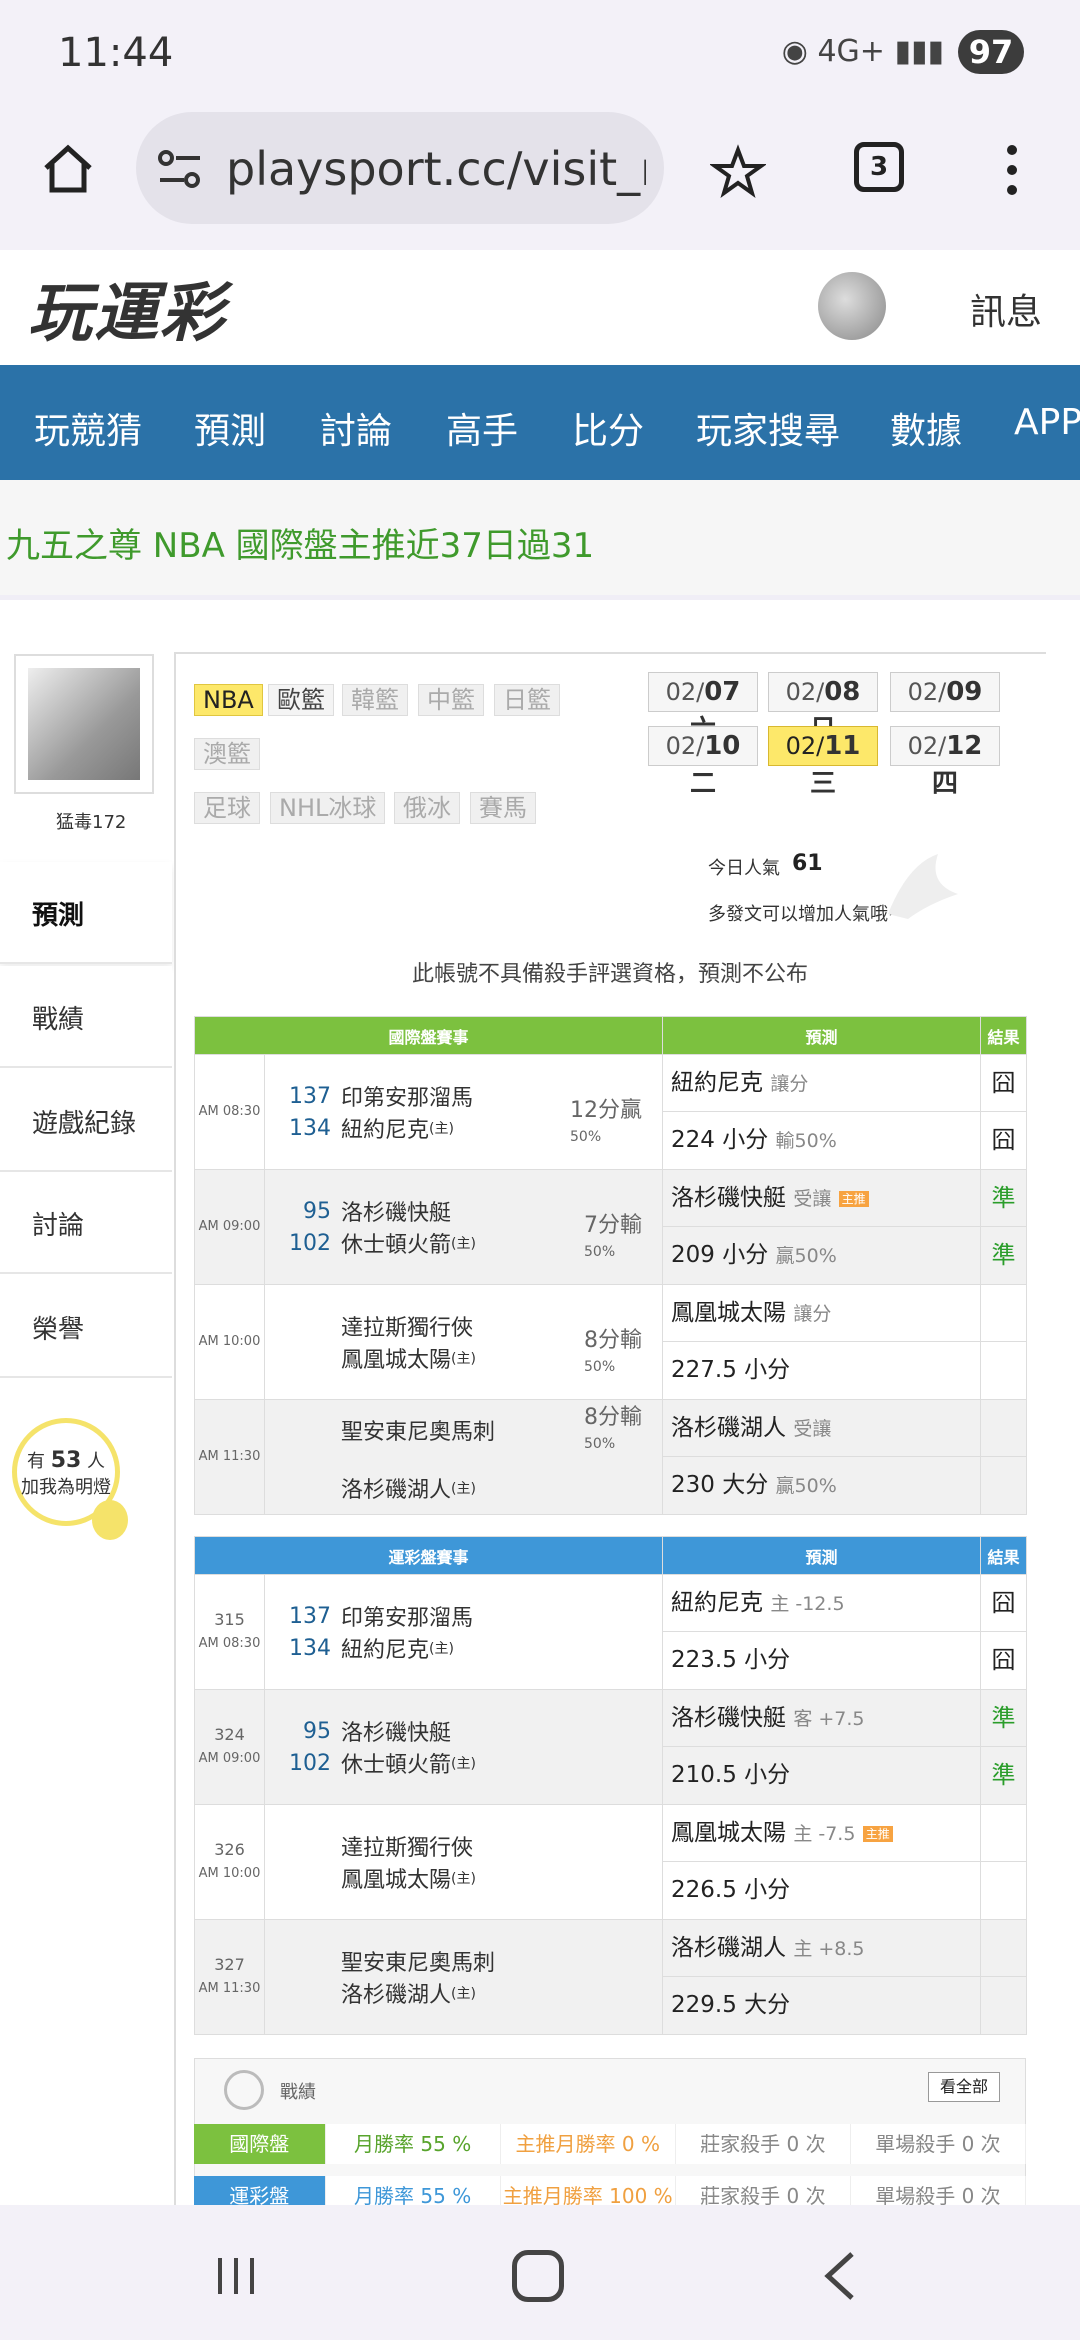  Describe the element at coordinates (527, 700) in the screenshot. I see `sport-tag: 日籃` at that location.